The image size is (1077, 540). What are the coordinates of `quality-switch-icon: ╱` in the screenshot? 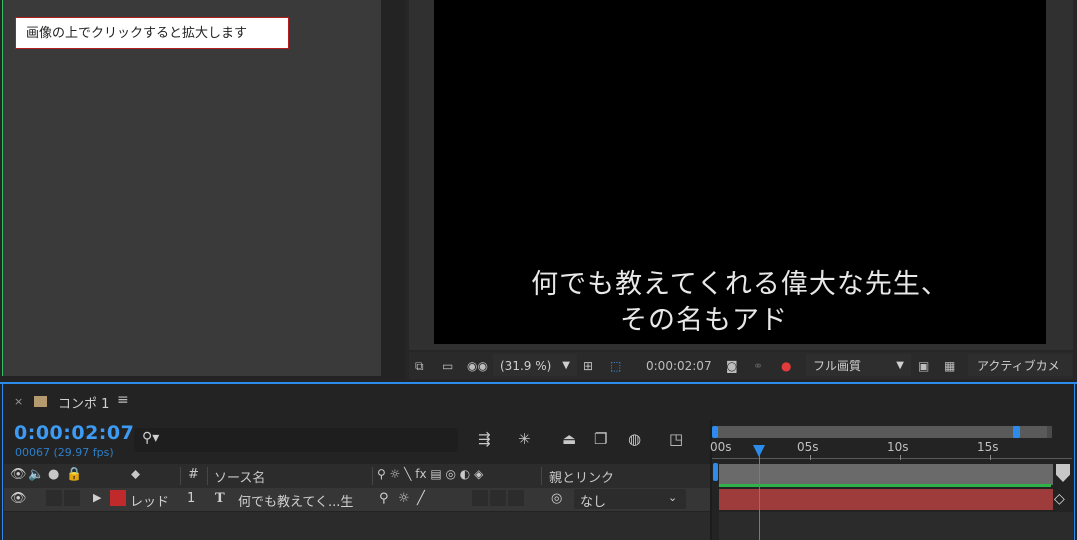 It's located at (421, 498).